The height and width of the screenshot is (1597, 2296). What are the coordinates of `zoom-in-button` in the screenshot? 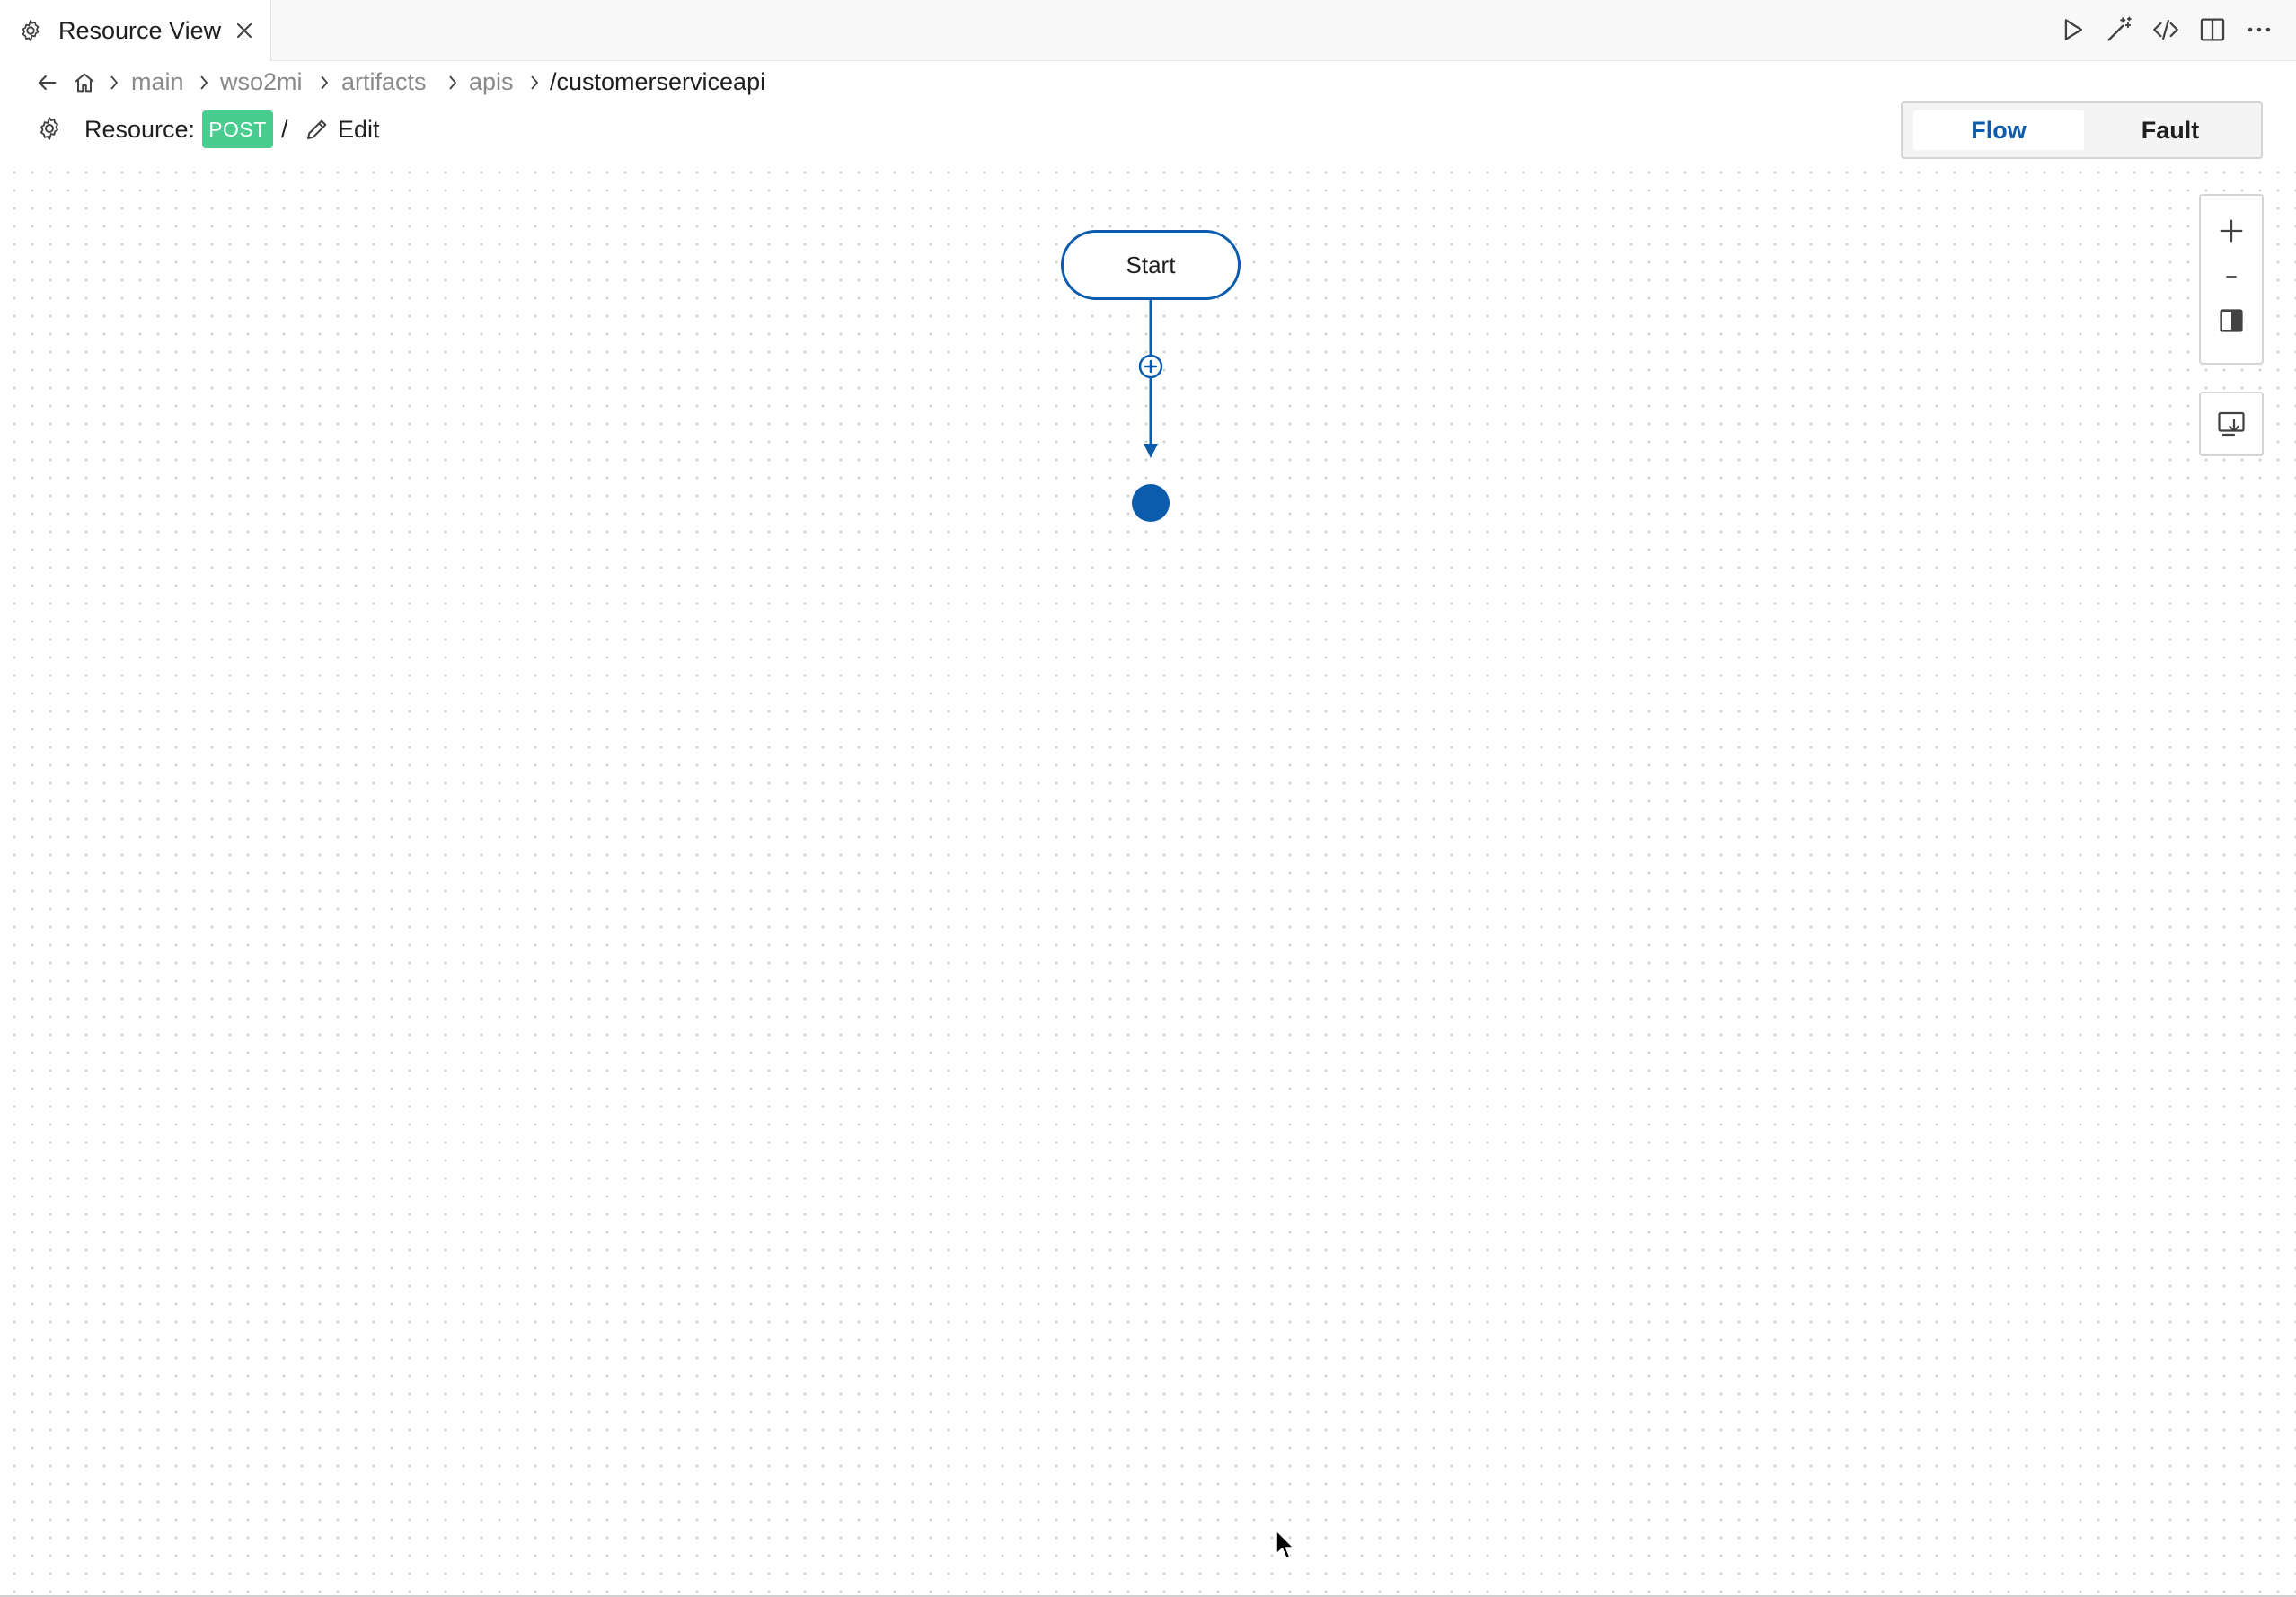 It's located at (2231, 231).